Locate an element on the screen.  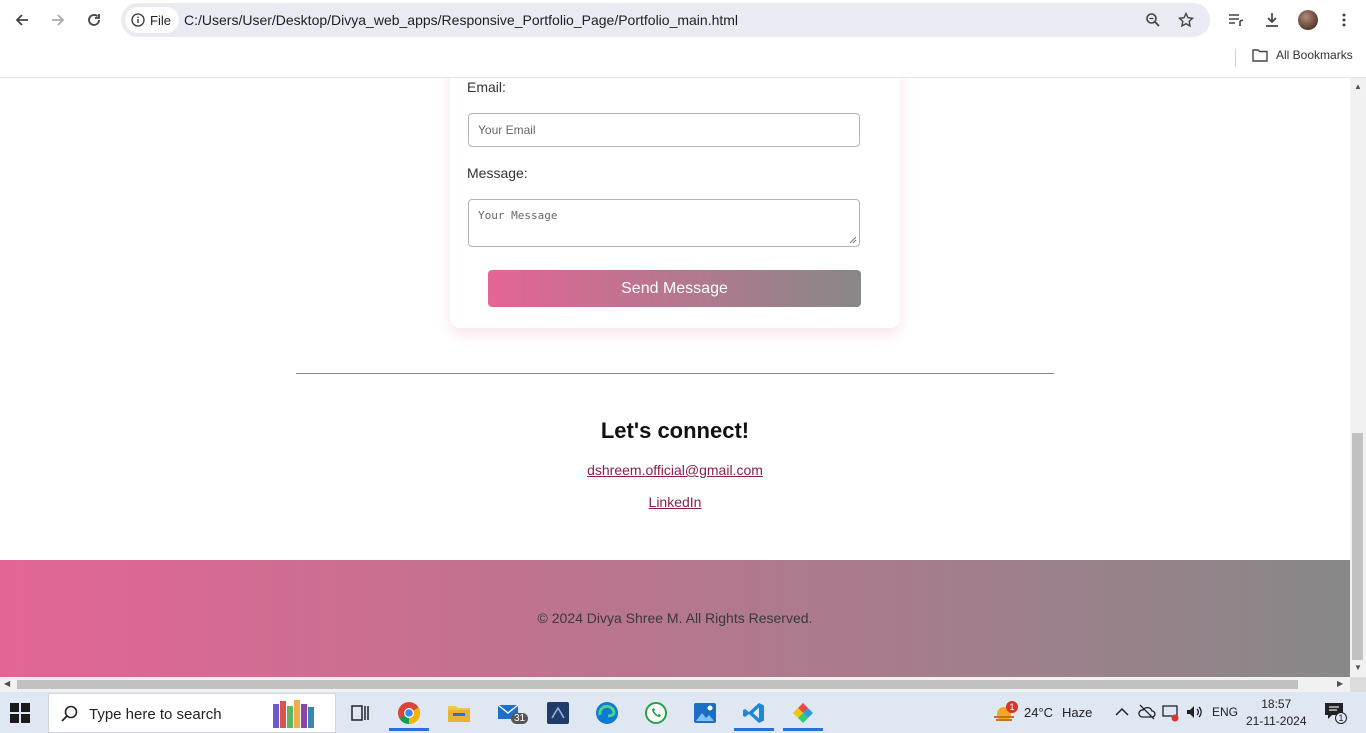
task-view-icon is located at coordinates (360, 713).